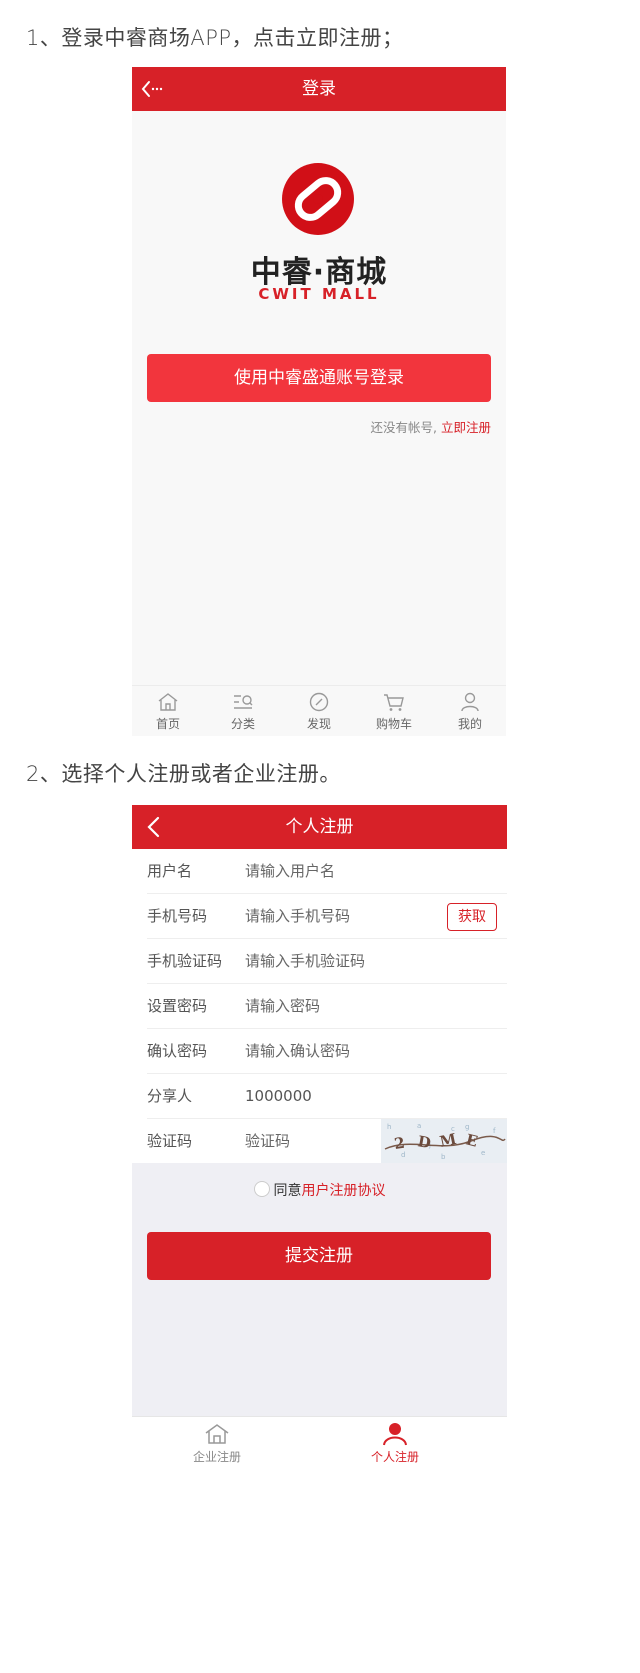  I want to click on password-input: 请输入密码, so click(282, 1006).